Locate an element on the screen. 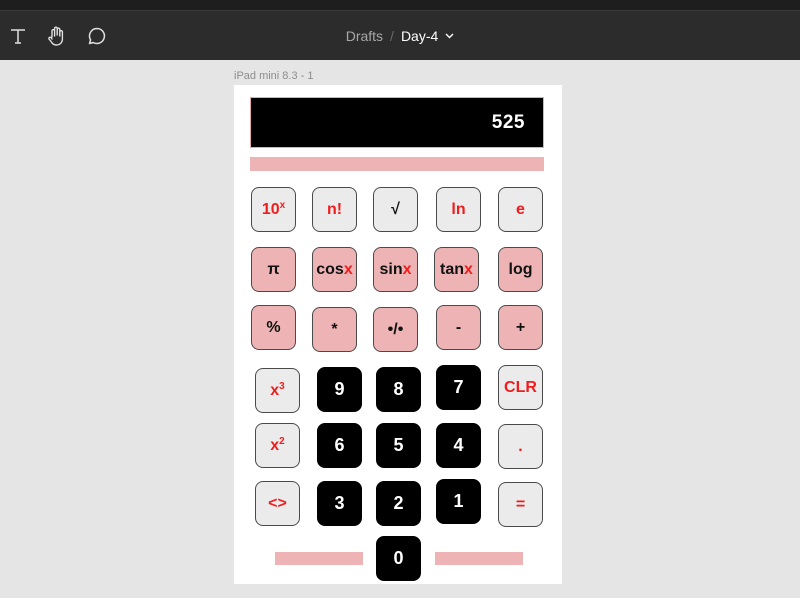  breadcrumb-file-name: Day-4 is located at coordinates (419, 36).